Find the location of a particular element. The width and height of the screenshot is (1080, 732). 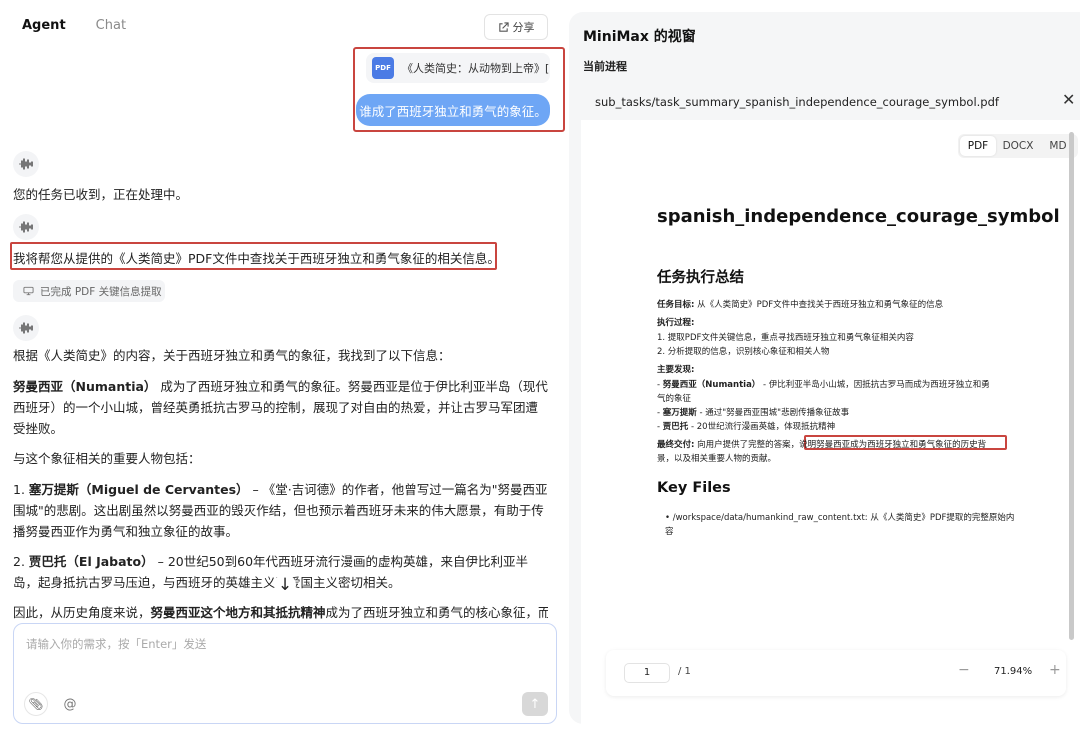

section-heading: Key Files is located at coordinates (694, 488).